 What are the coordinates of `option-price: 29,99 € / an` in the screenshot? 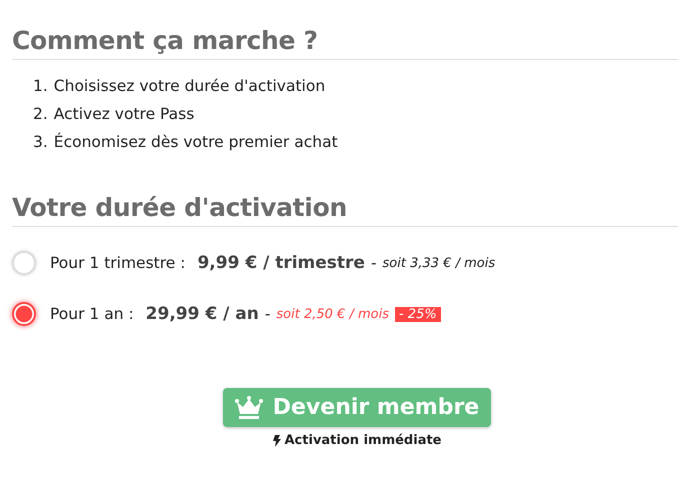 It's located at (202, 314).